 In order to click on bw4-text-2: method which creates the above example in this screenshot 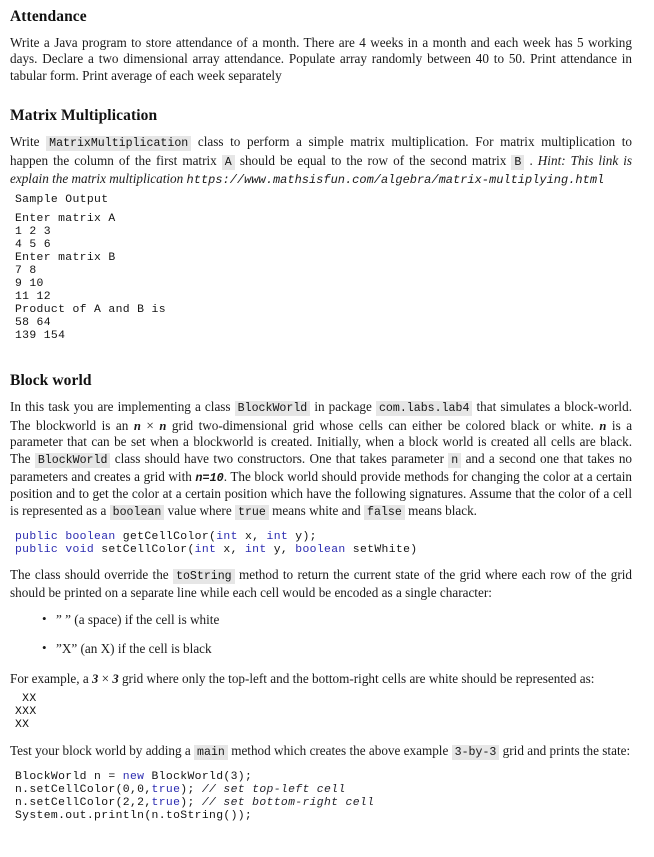, I will do `click(340, 750)`.